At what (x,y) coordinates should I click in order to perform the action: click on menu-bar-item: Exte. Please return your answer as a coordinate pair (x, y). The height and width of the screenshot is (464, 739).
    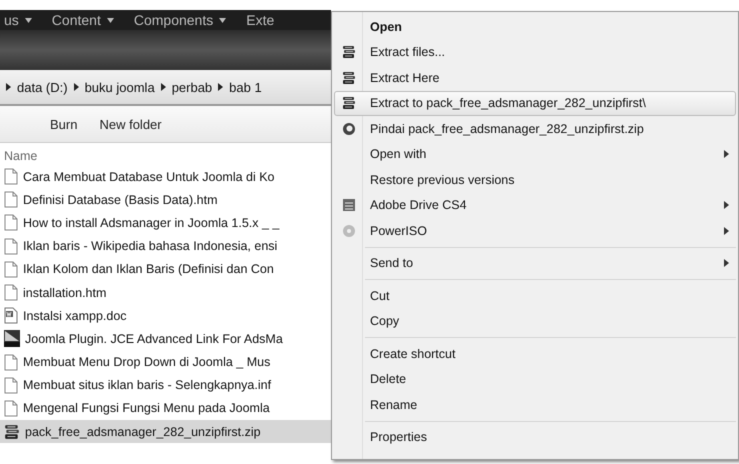
    Looking at the image, I should click on (260, 20).